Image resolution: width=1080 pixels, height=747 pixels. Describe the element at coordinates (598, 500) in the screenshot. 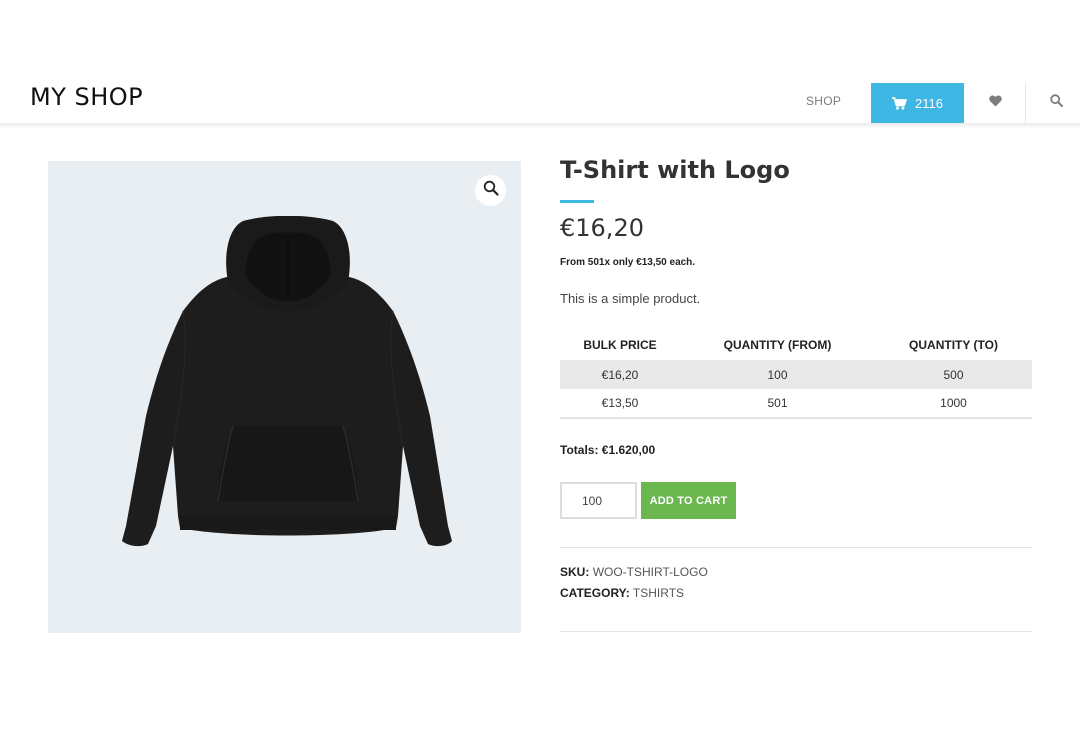

I see `quantity-input` at that location.